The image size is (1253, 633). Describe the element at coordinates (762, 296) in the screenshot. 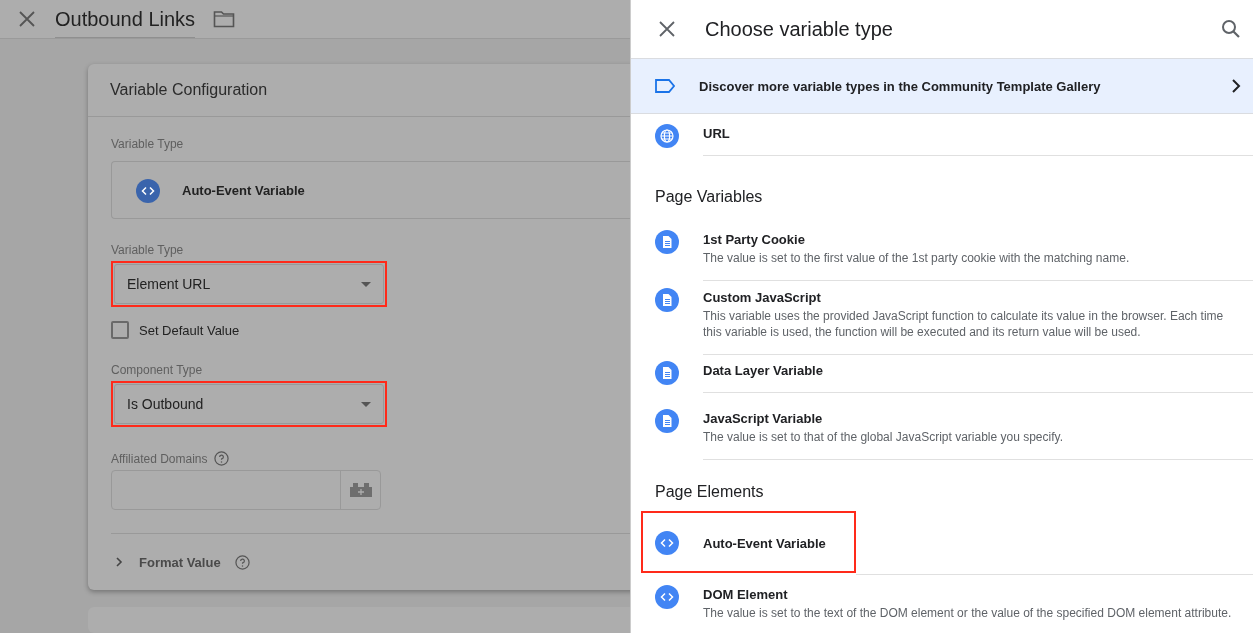

I see `item-title: Custom JavaScript` at that location.